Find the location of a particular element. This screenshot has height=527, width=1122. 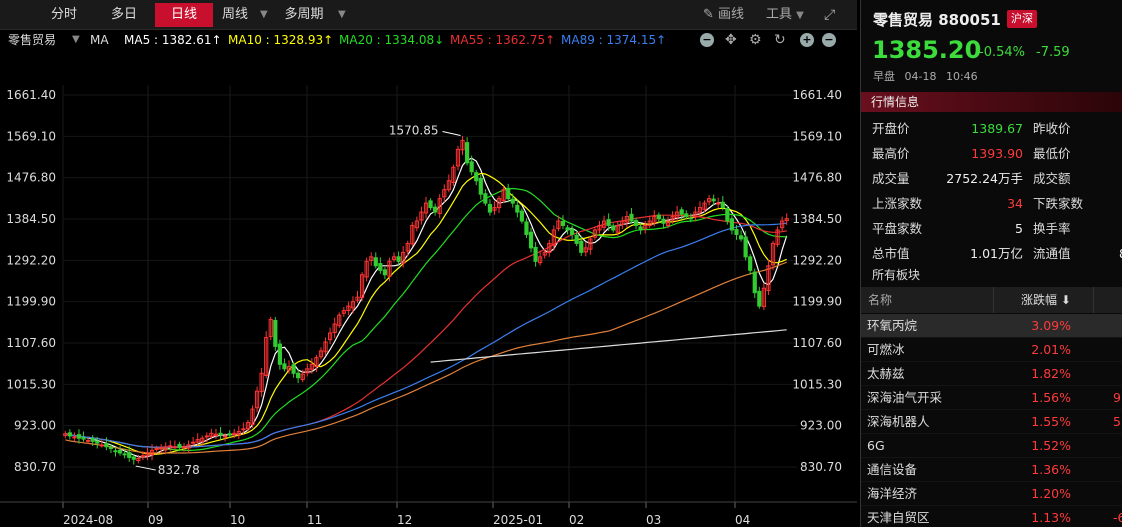

gear-icon: ⚙ is located at coordinates (755, 40).